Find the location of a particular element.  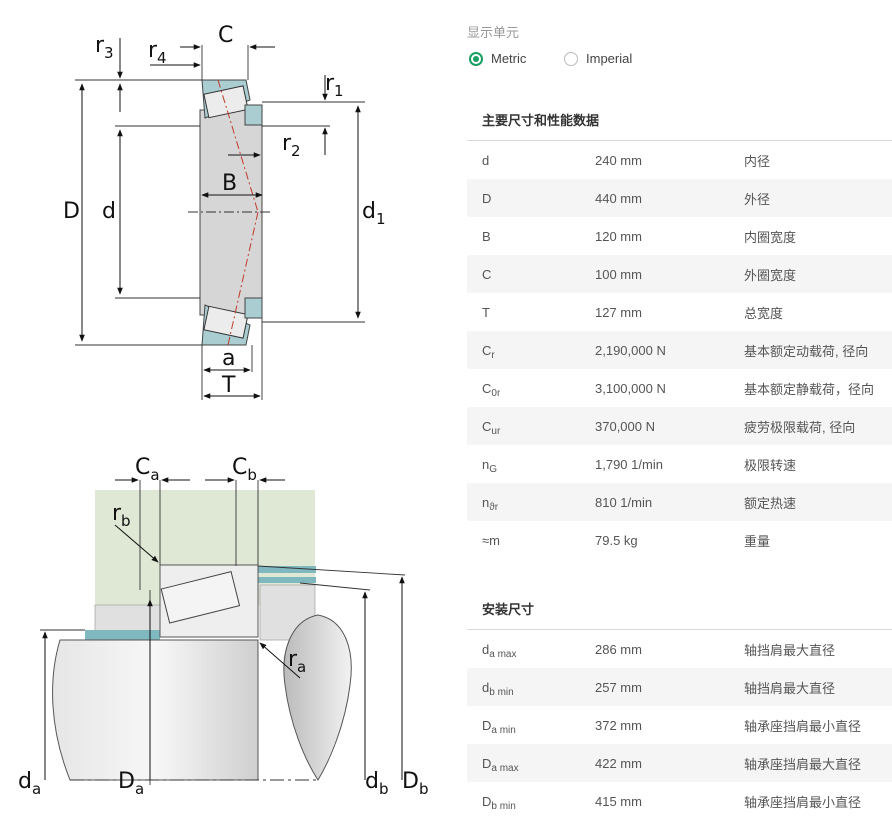

row-symbol: Db min is located at coordinates (523, 803).